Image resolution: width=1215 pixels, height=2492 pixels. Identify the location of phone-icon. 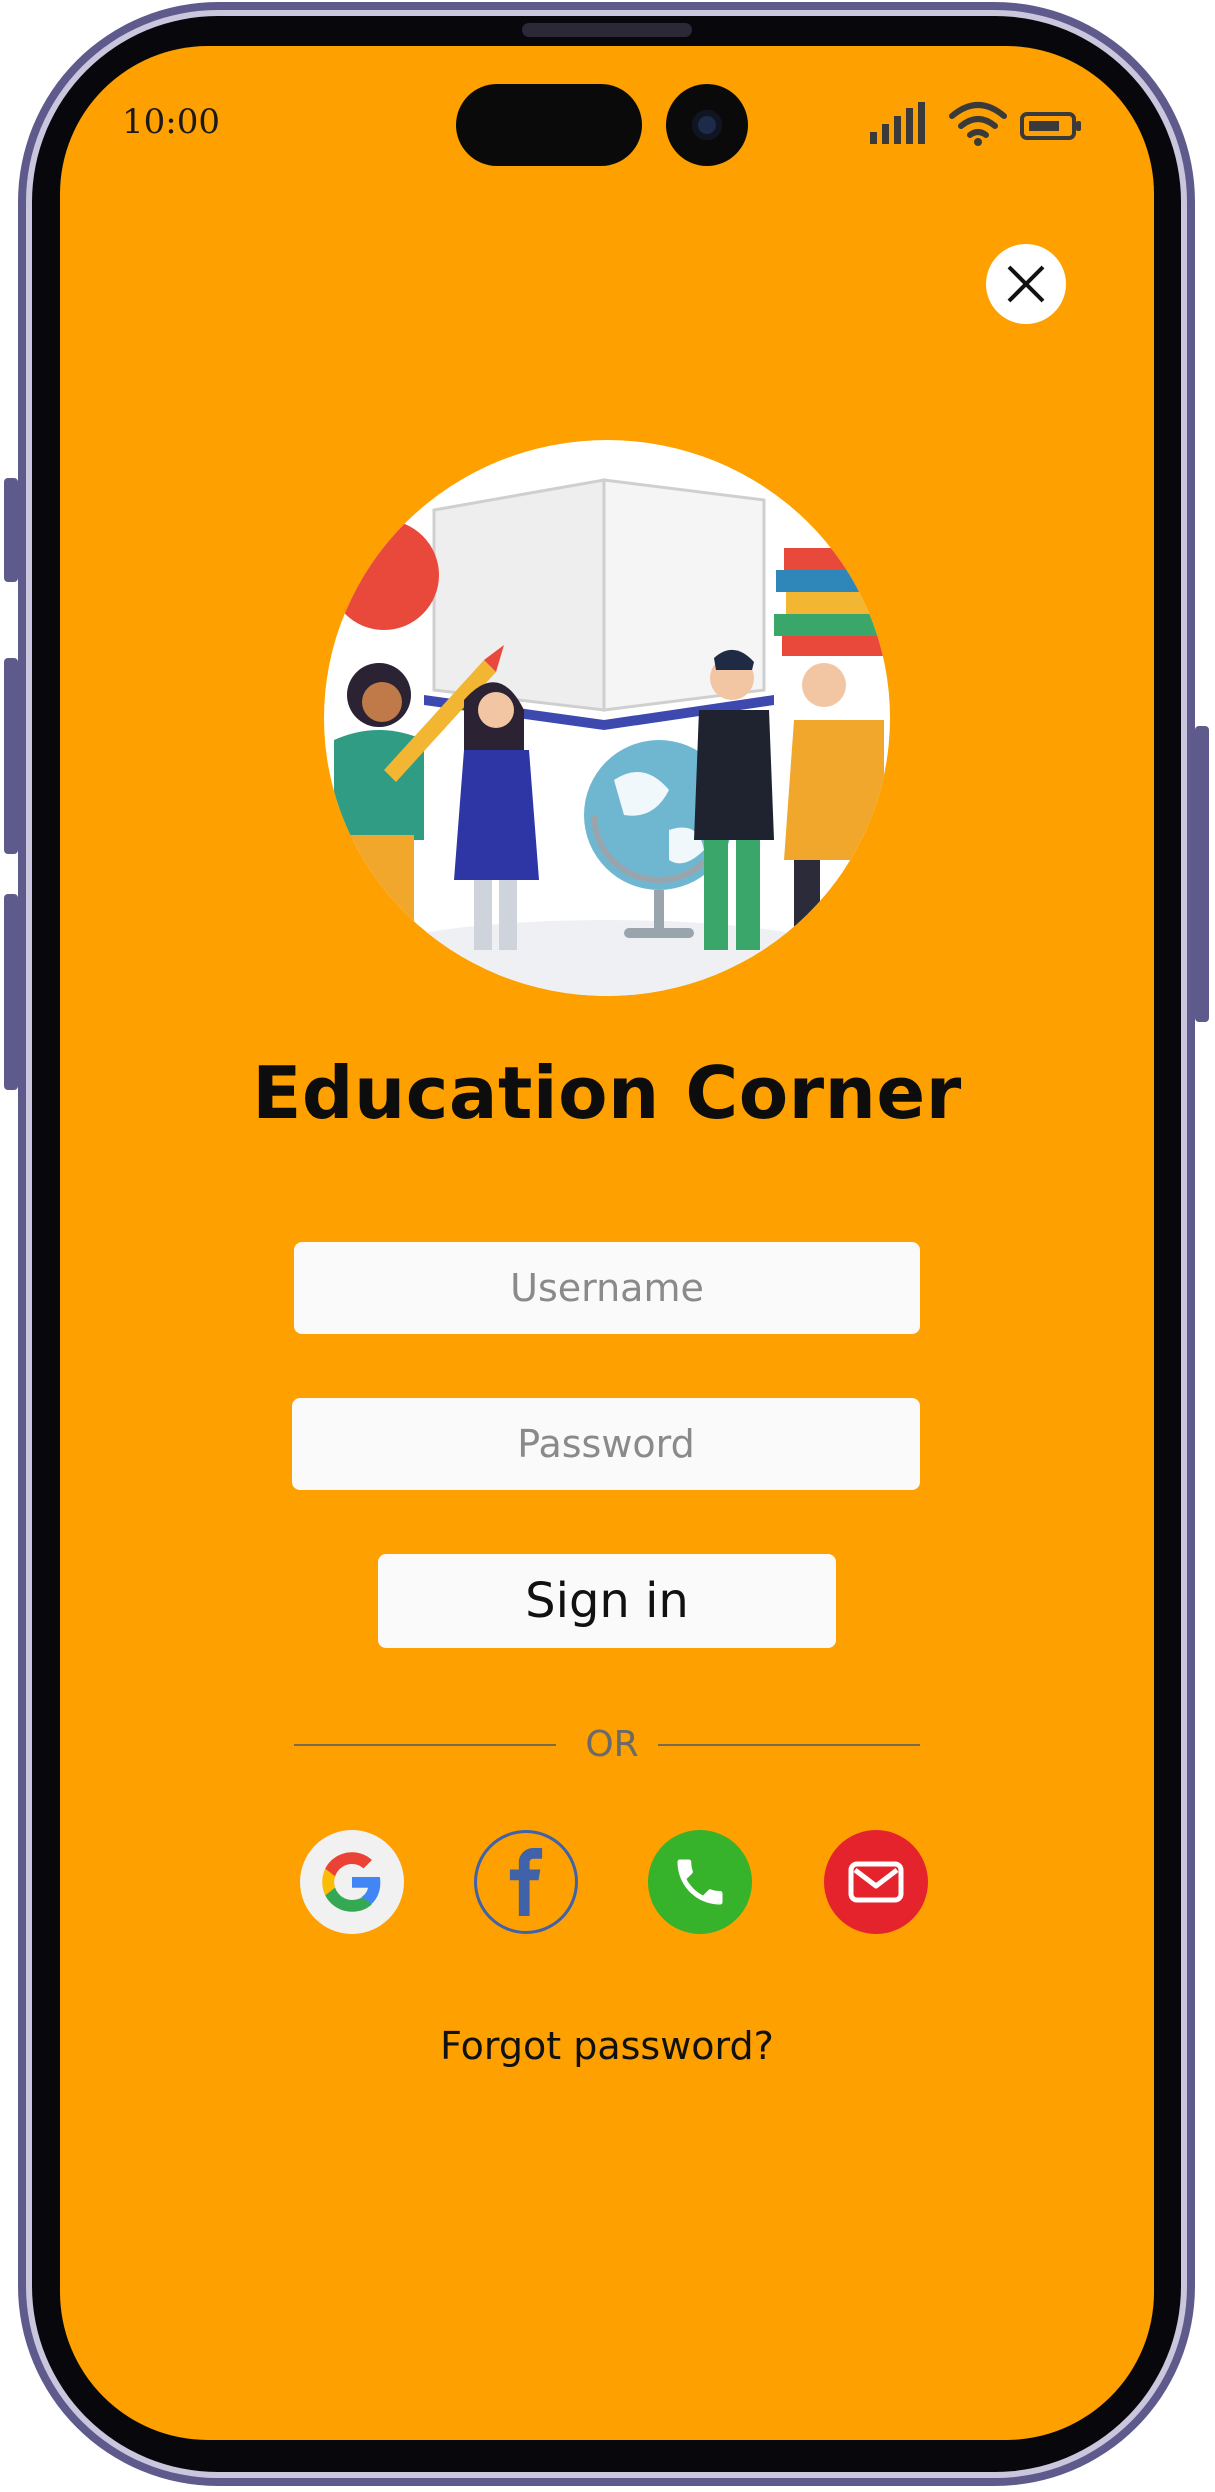
(700, 1882).